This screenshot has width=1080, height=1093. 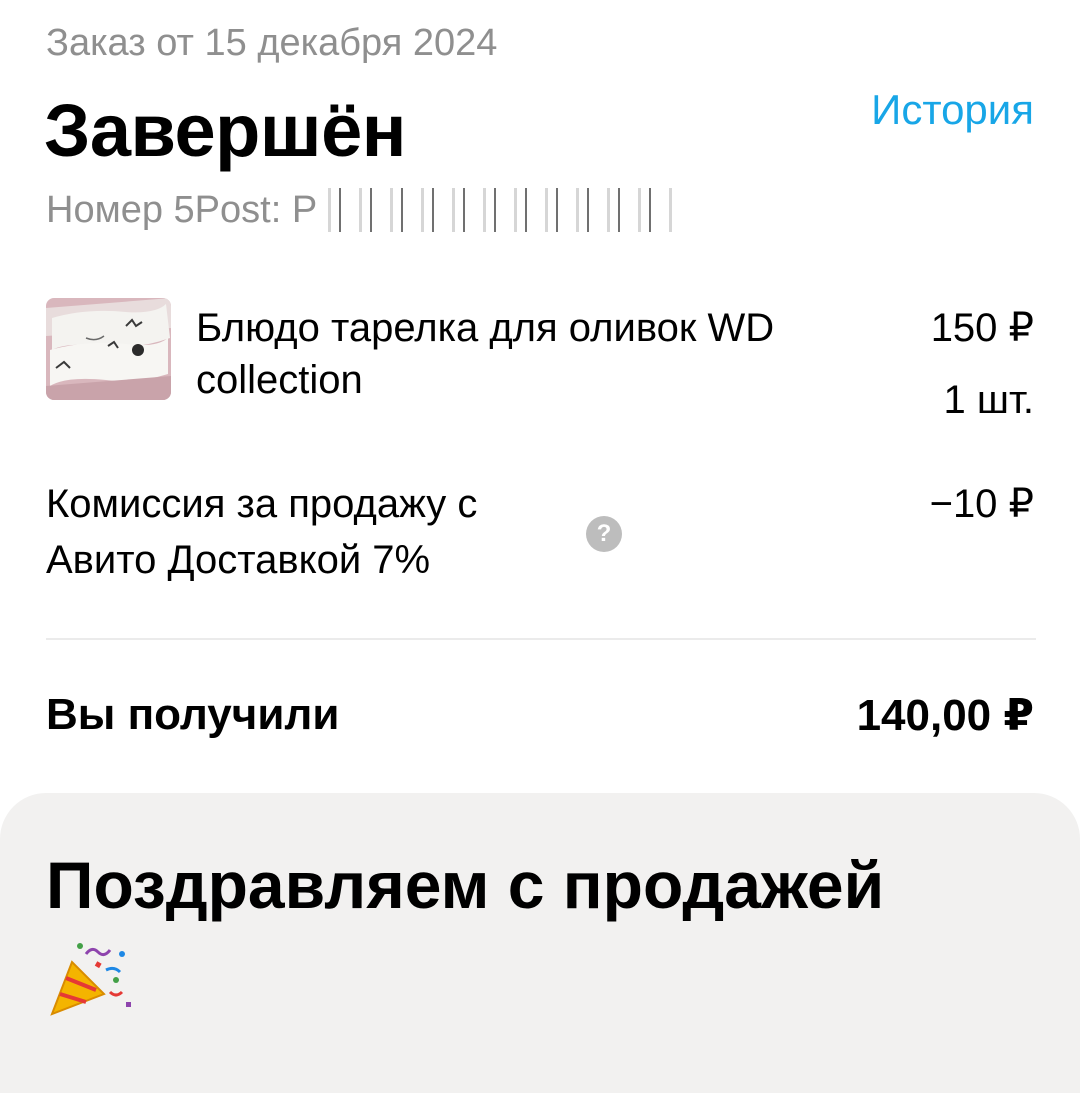 What do you see at coordinates (541, 639) in the screenshot?
I see `divider` at bounding box center [541, 639].